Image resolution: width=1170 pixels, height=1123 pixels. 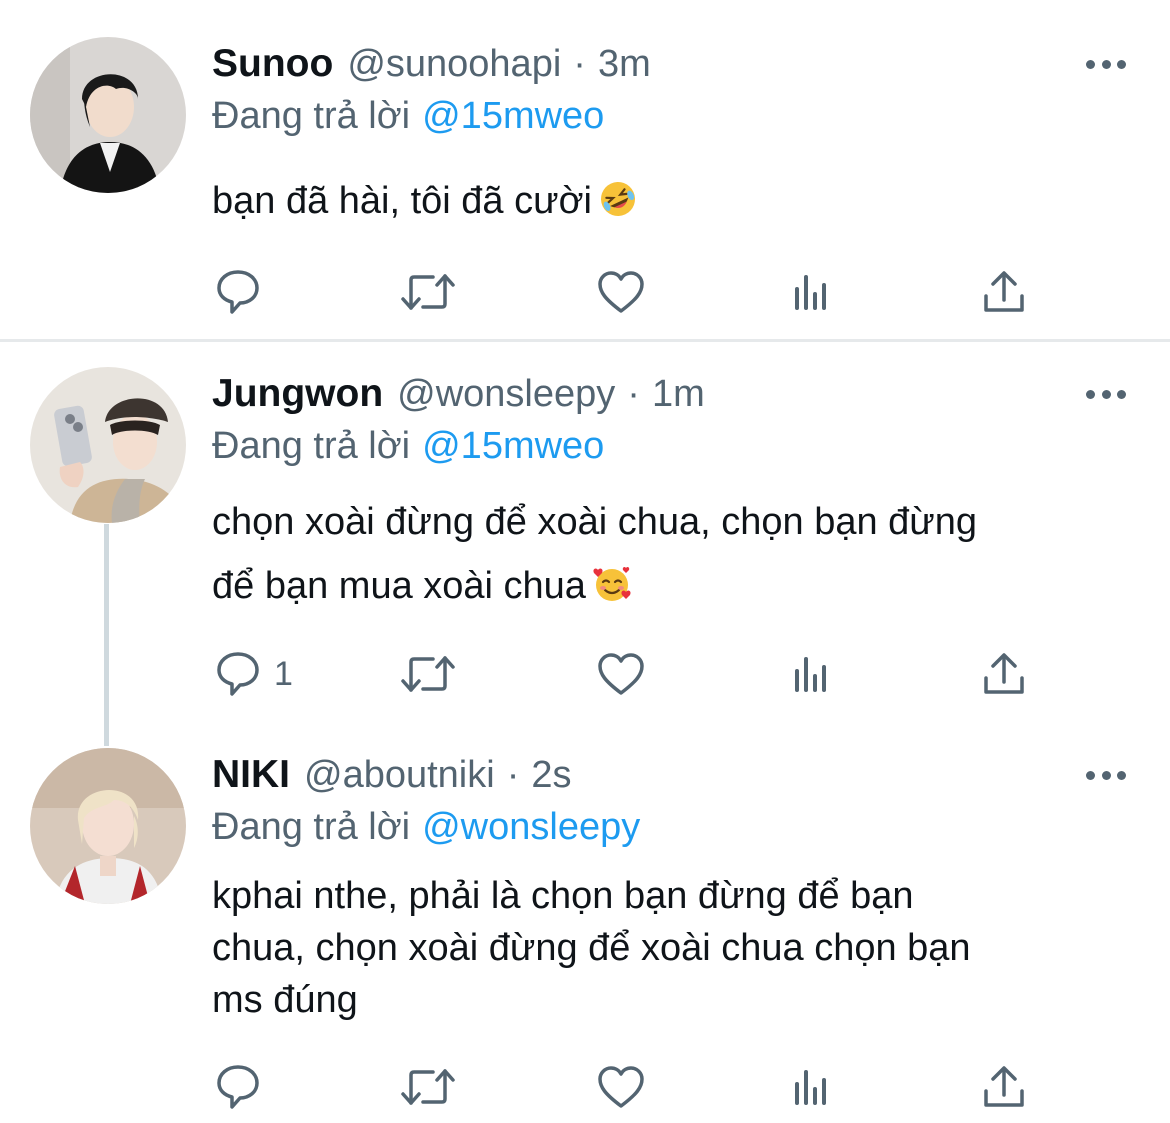 What do you see at coordinates (272, 64) in the screenshot?
I see `display-name: Sunoo` at bounding box center [272, 64].